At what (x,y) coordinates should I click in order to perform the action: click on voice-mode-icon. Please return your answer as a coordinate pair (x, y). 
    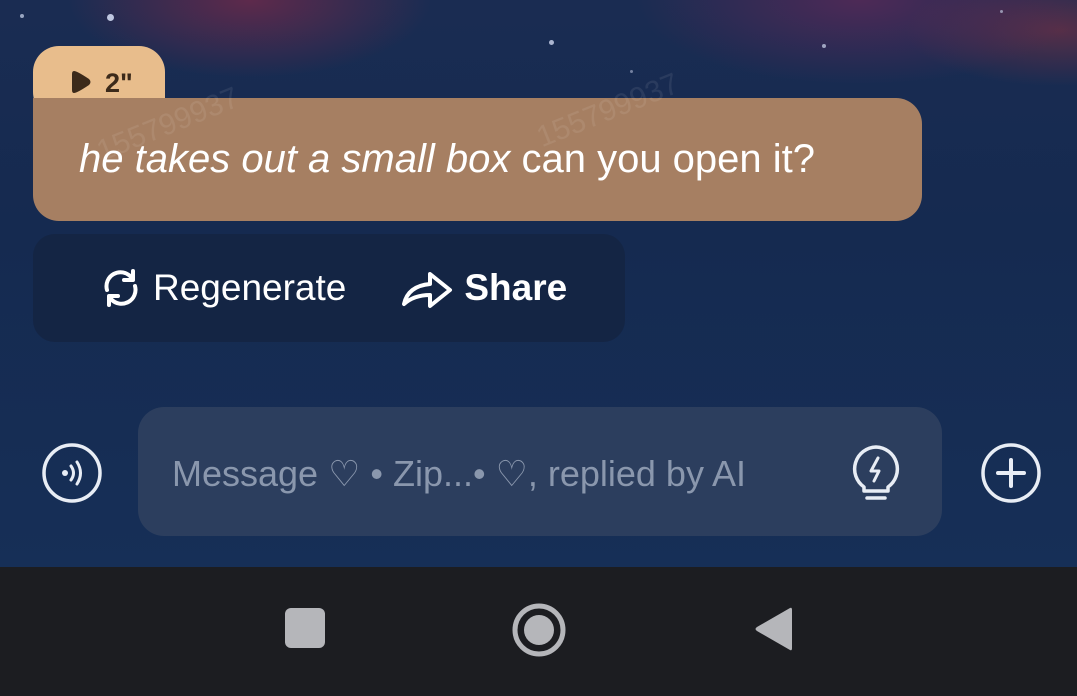
    Looking at the image, I should click on (72, 473).